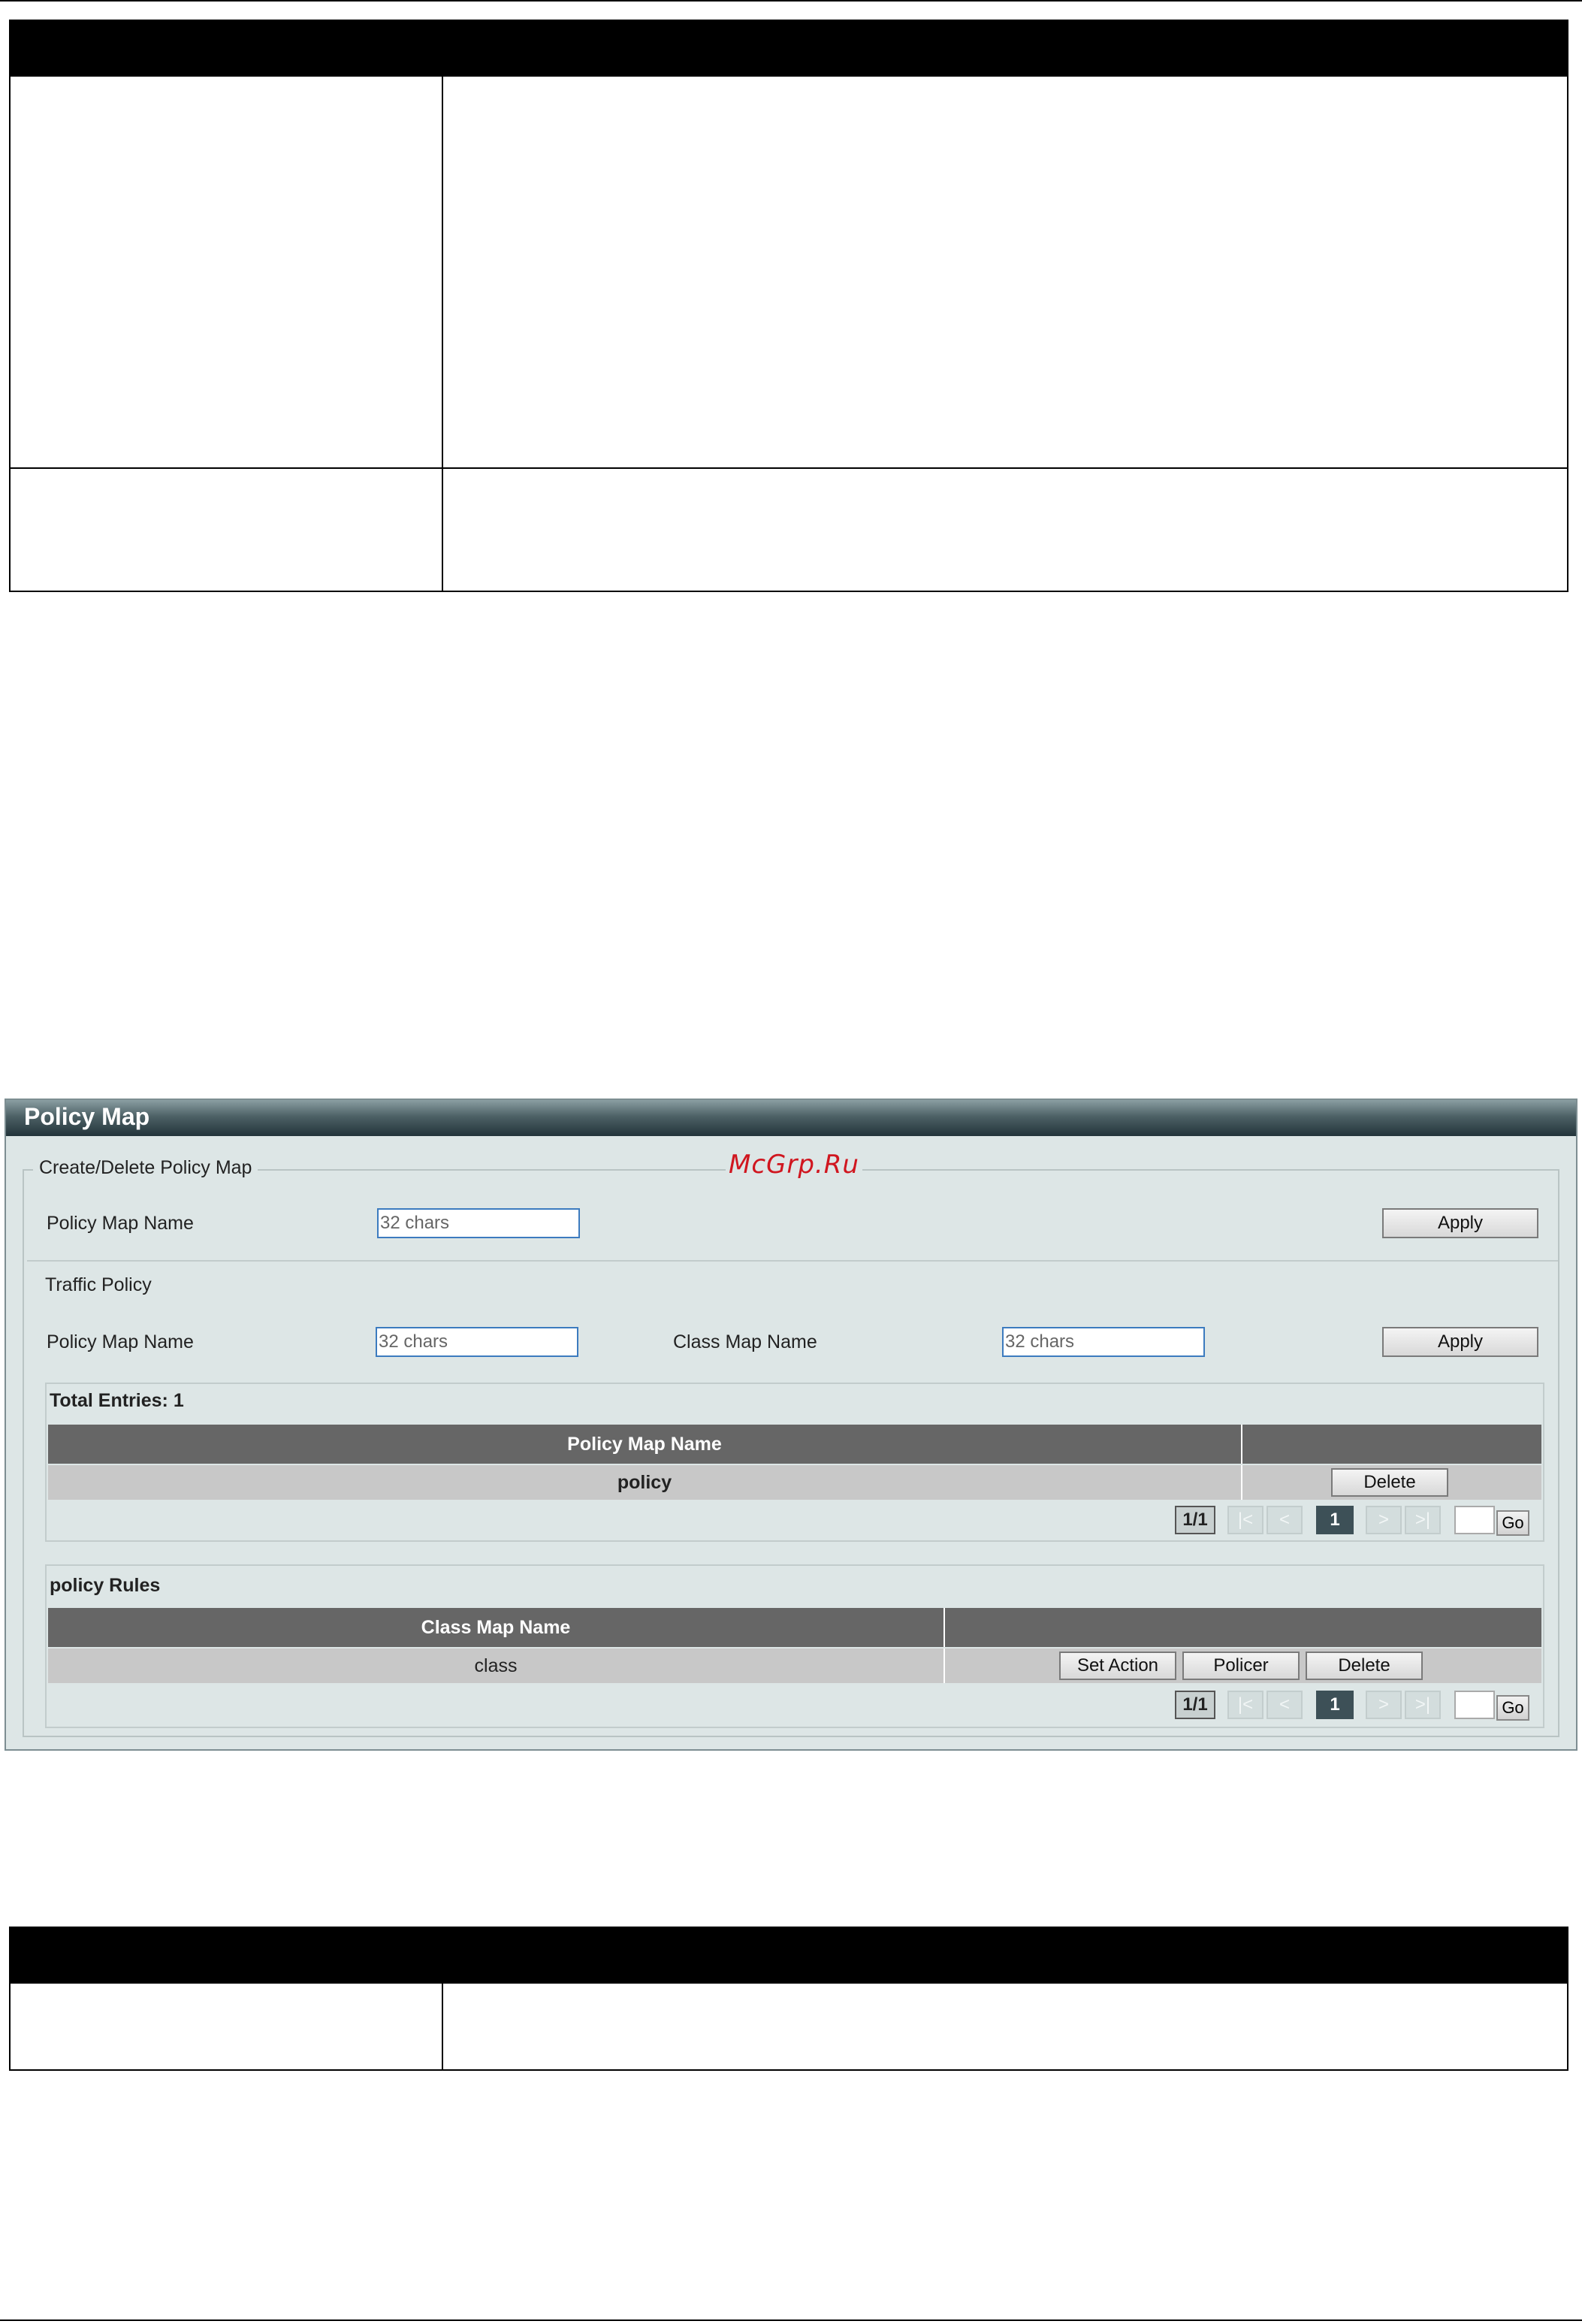 The image size is (1582, 2324). I want to click on class-map-name-label: Class Map Name, so click(745, 1342).